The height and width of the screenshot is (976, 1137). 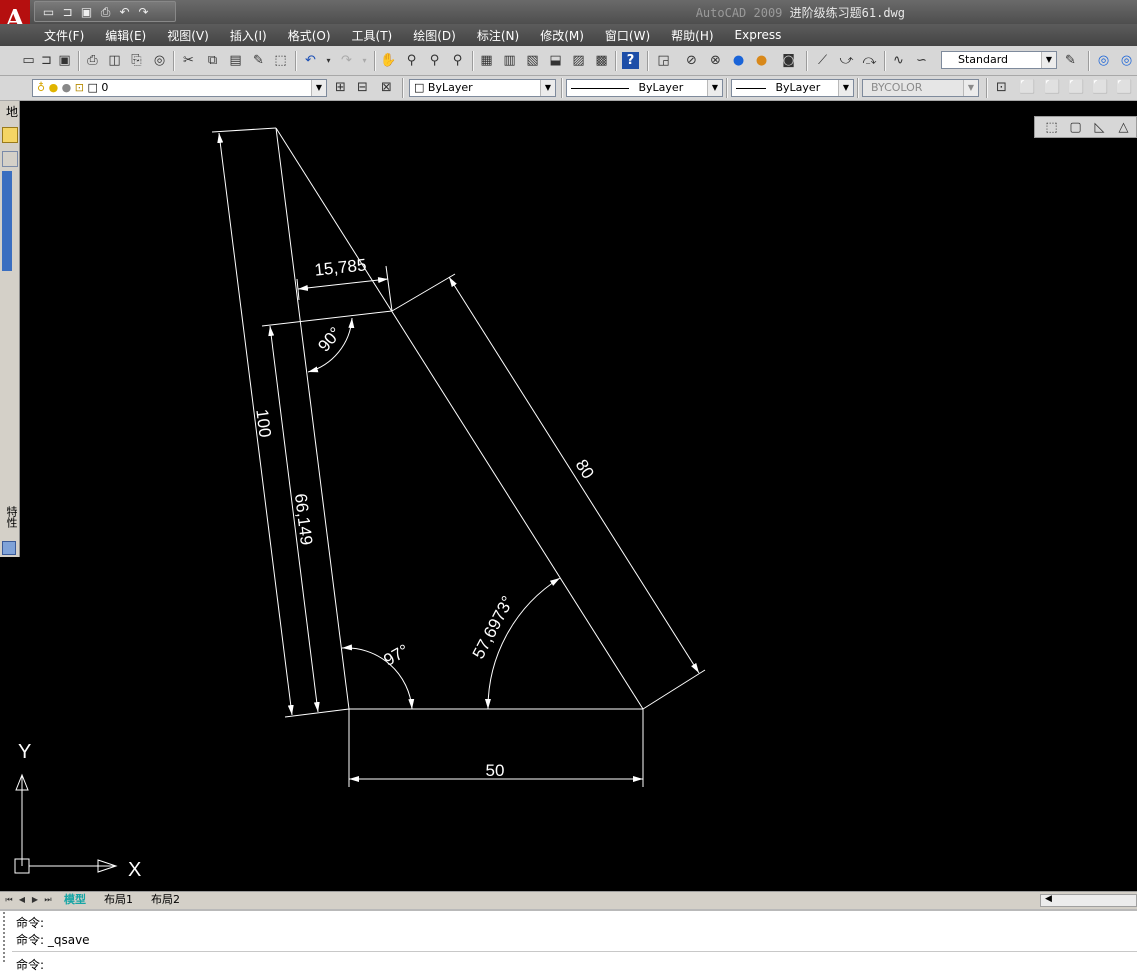 What do you see at coordinates (715, 60) in the screenshot?
I see `wireframe-3d-icon: ⊗` at bounding box center [715, 60].